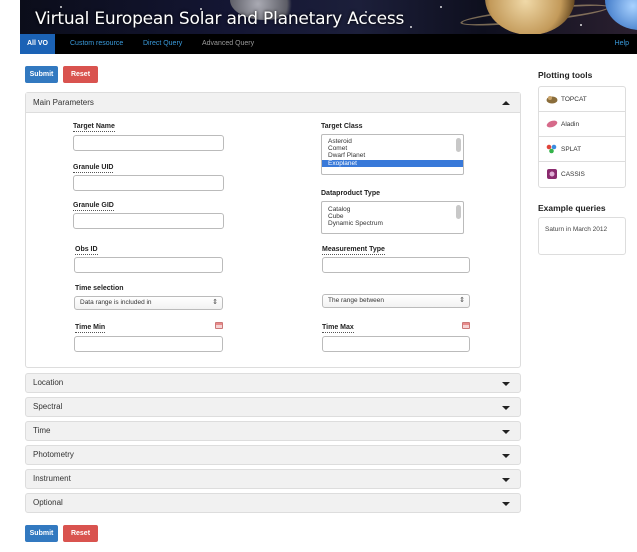 The height and width of the screenshot is (552, 637). What do you see at coordinates (273, 479) in the screenshot?
I see `section-instrument: Instrument` at bounding box center [273, 479].